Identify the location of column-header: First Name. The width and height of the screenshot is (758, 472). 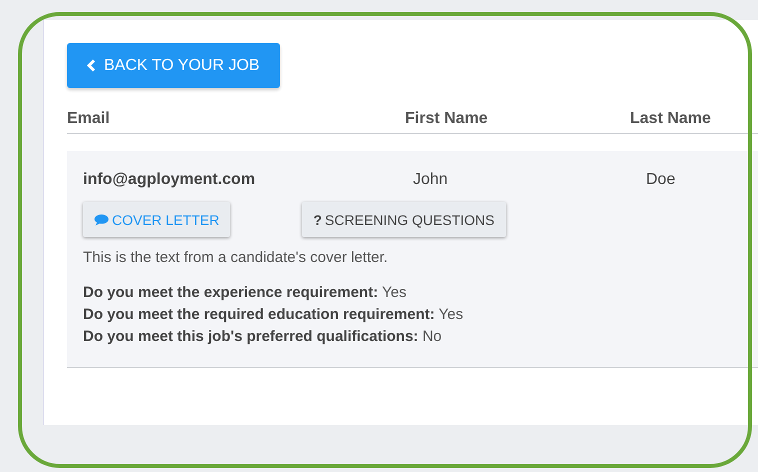
(447, 119).